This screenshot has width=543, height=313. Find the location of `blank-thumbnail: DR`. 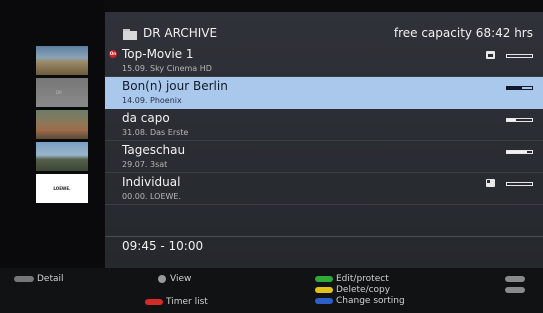

blank-thumbnail: DR is located at coordinates (62, 92).